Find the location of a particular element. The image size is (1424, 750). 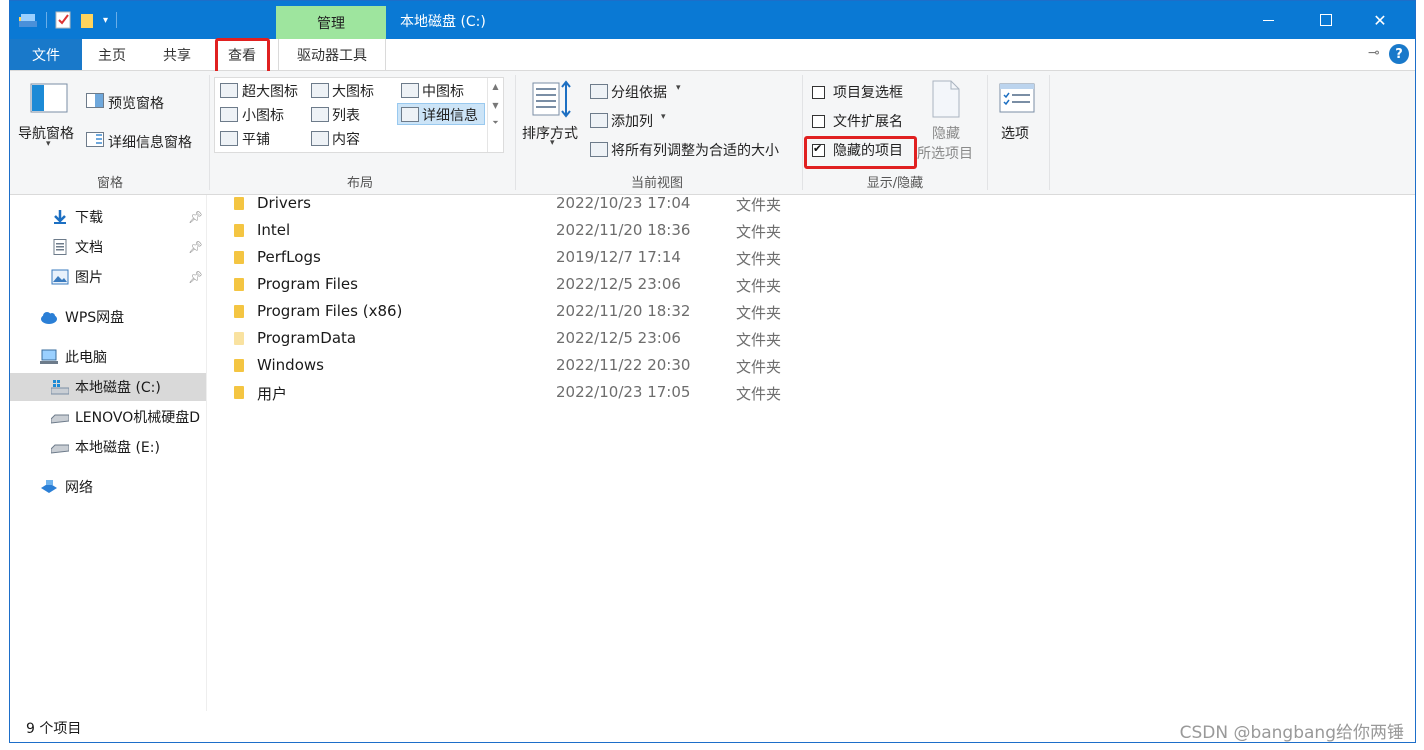

layout-medium-icons: 中图标 is located at coordinates (443, 91).